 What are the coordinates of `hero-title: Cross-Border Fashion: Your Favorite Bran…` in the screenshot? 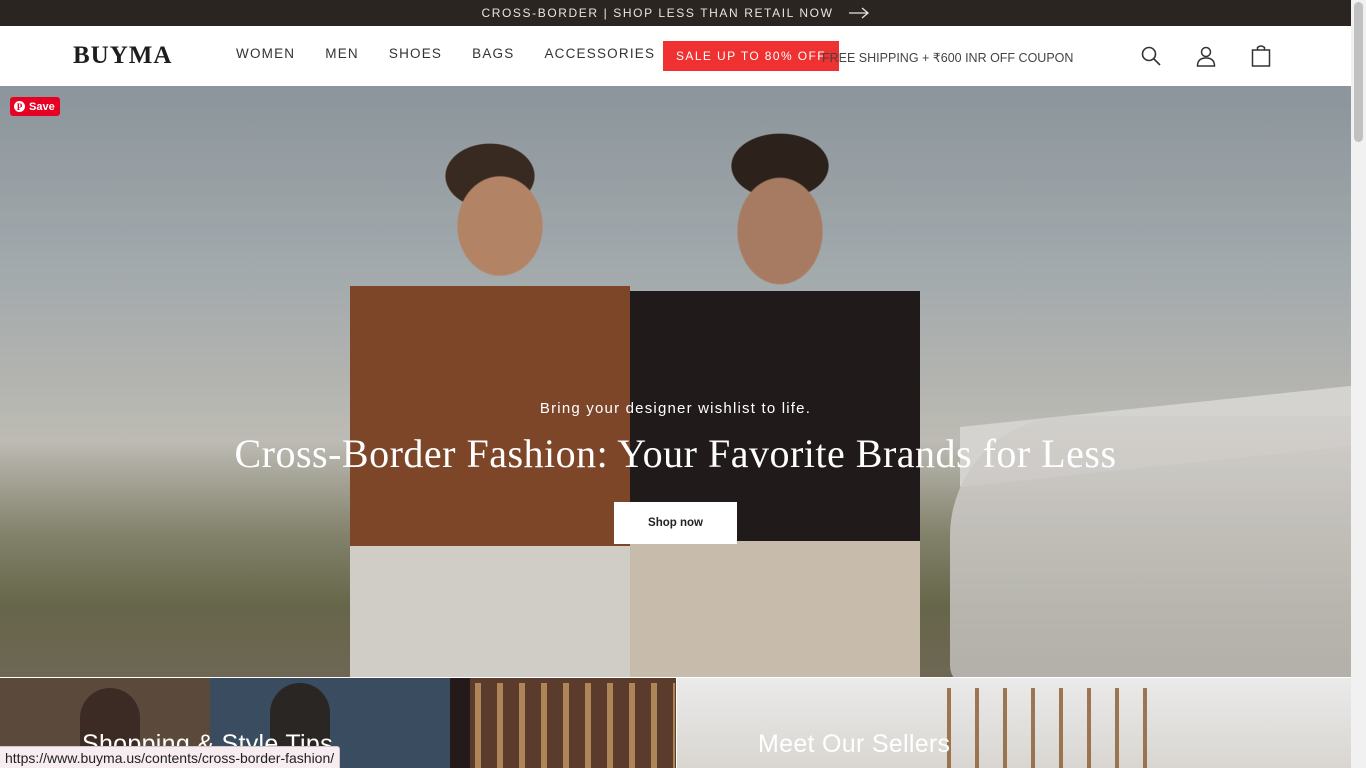 It's located at (675, 453).